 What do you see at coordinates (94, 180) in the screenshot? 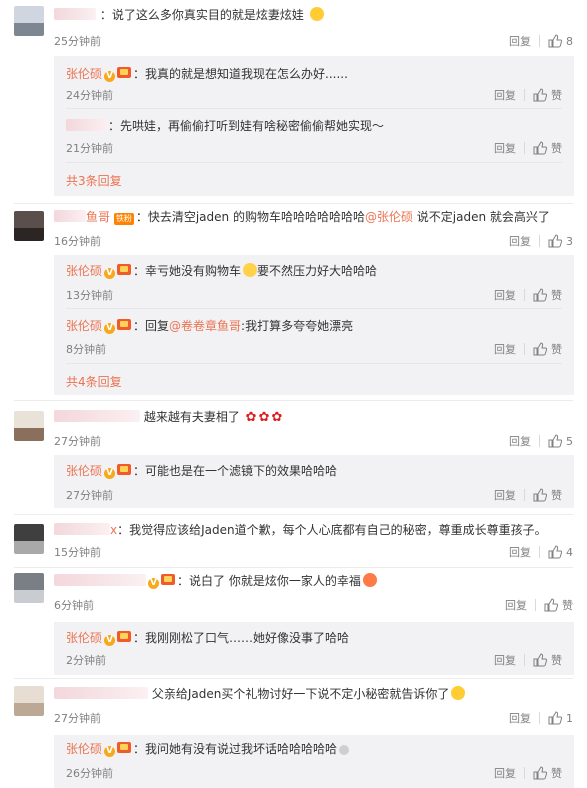
I see `more-replies-link: 共3条回复` at bounding box center [94, 180].